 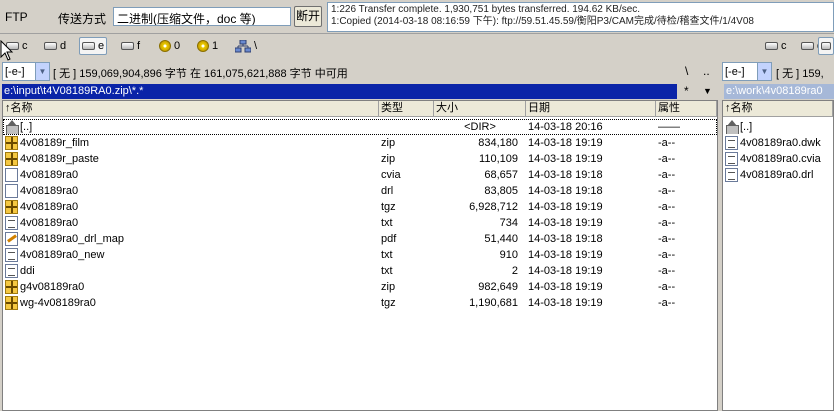 I want to click on filter-indicator: *, so click(x=686, y=91).